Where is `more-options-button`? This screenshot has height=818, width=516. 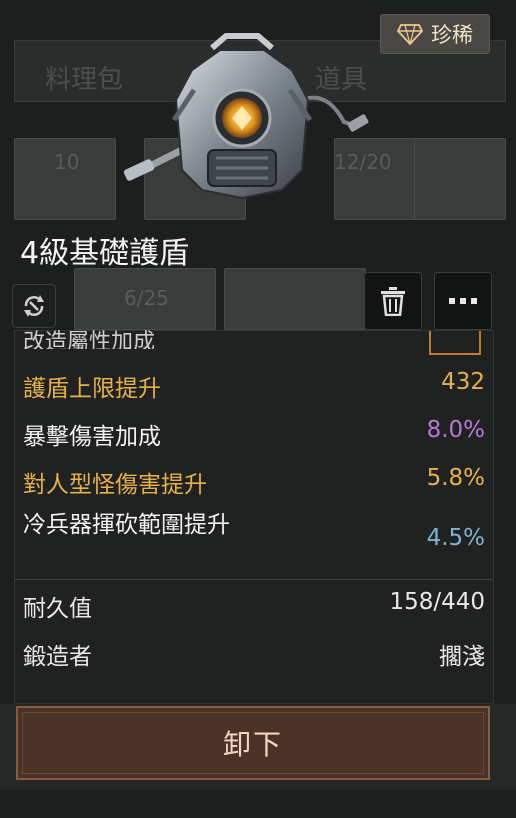 more-options-button is located at coordinates (463, 301).